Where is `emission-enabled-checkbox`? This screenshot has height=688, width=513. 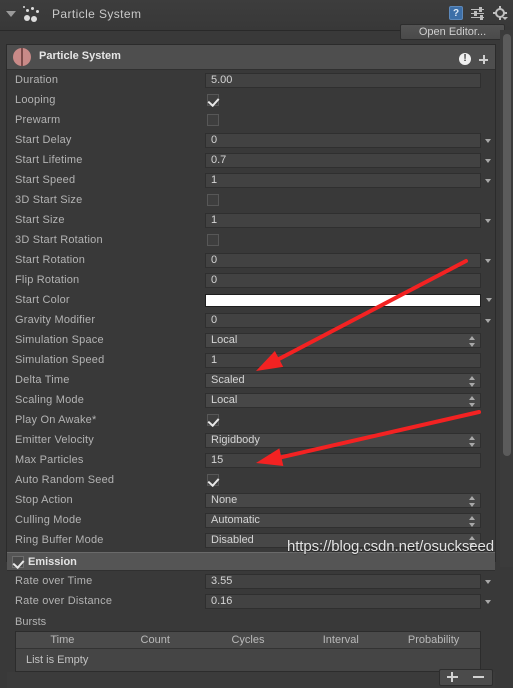
emission-enabled-checkbox is located at coordinates (18, 561).